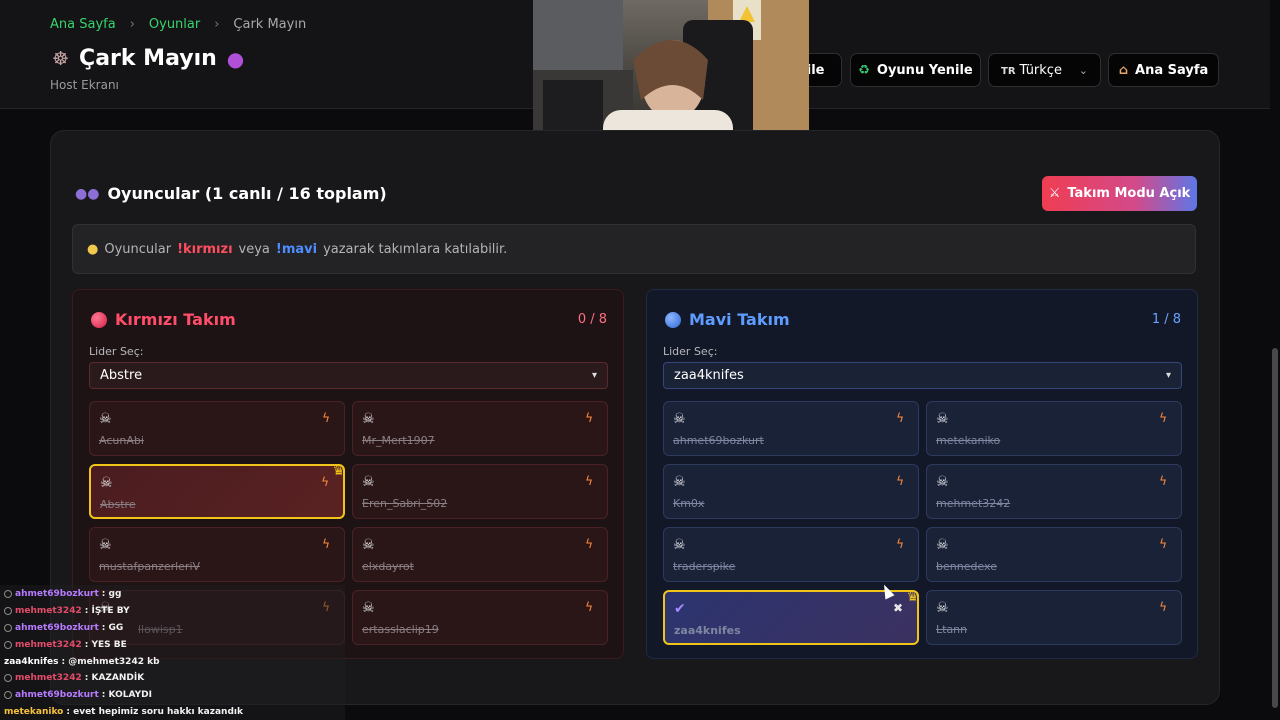  What do you see at coordinates (217, 491) in the screenshot?
I see `player-card-leader: ☠ ϟ ♛ Abstre` at bounding box center [217, 491].